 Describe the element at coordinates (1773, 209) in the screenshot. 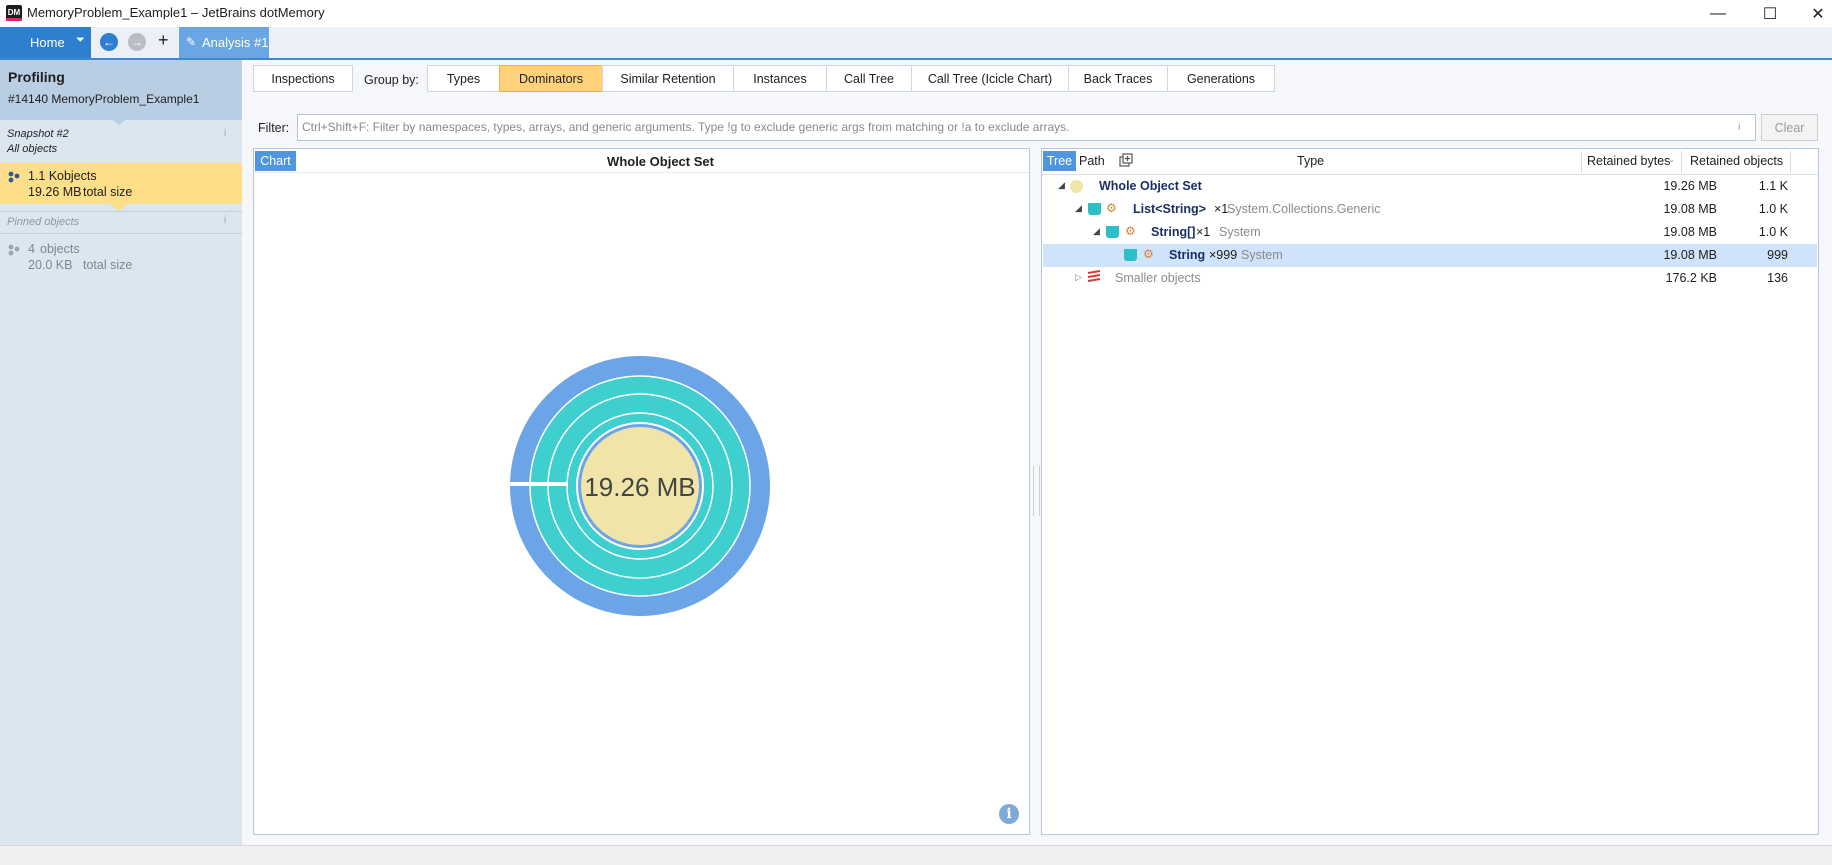

I see `row-objects: 1.0 K` at that location.